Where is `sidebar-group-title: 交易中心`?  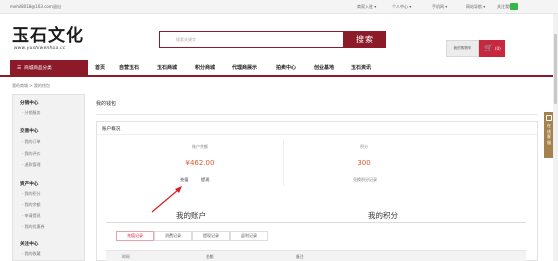 sidebar-group-title: 交易中心 is located at coordinates (29, 131).